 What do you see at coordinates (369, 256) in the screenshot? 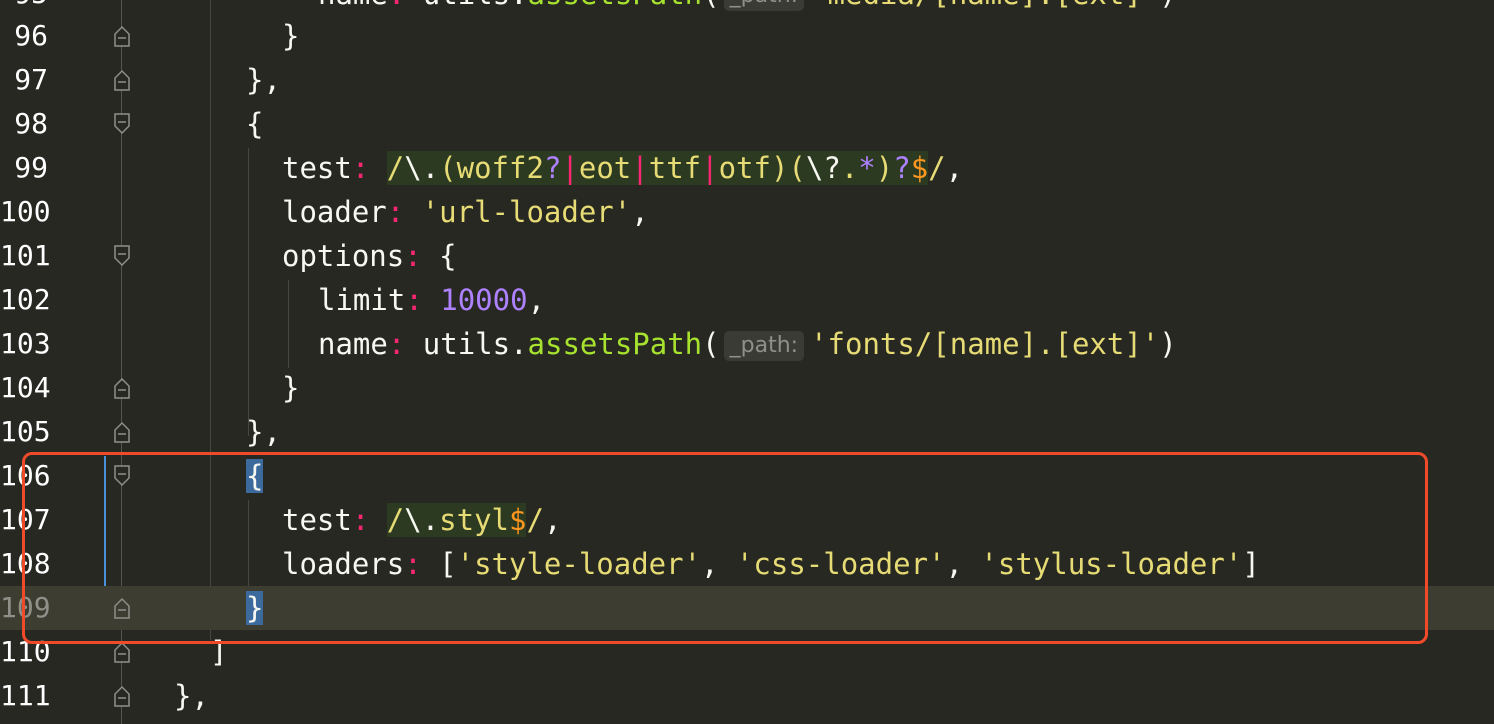
I see `line-code: options: {` at bounding box center [369, 256].